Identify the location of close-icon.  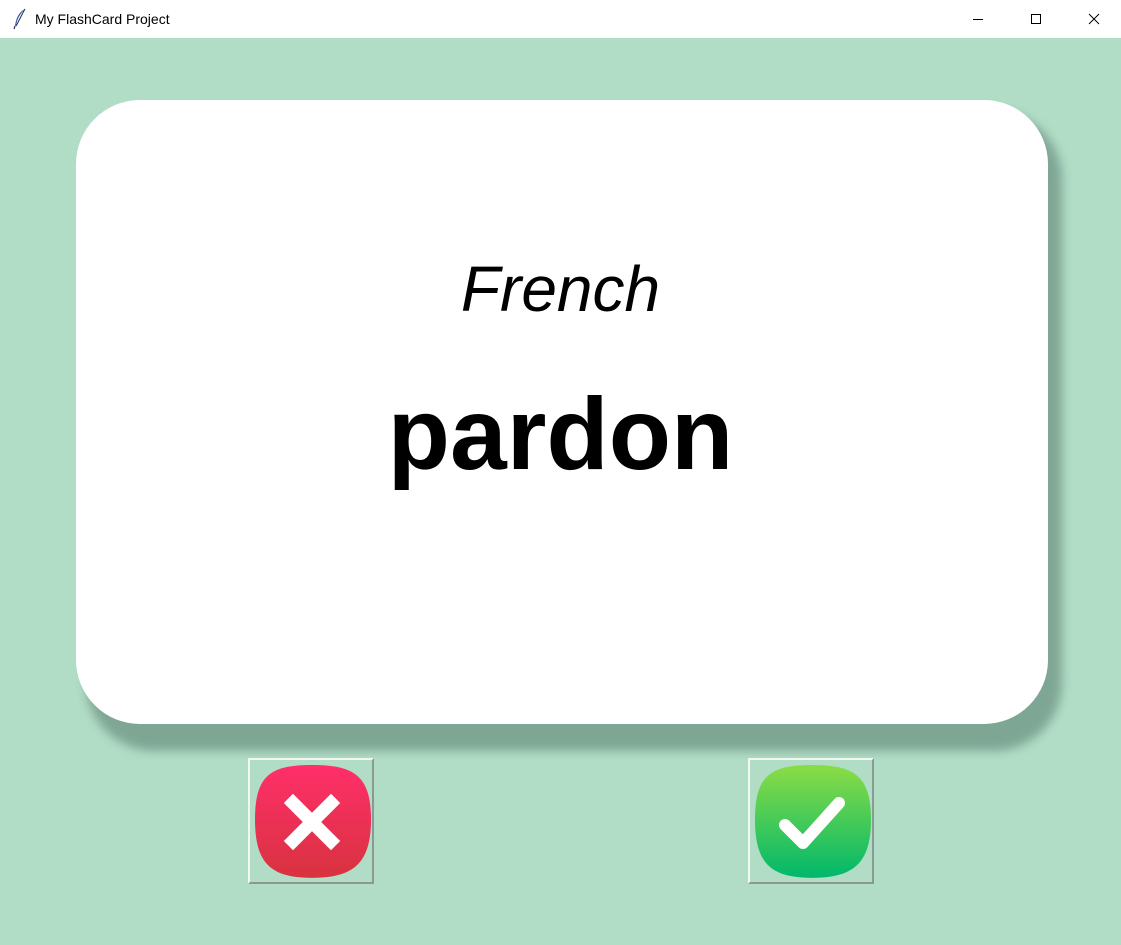
(1094, 19).